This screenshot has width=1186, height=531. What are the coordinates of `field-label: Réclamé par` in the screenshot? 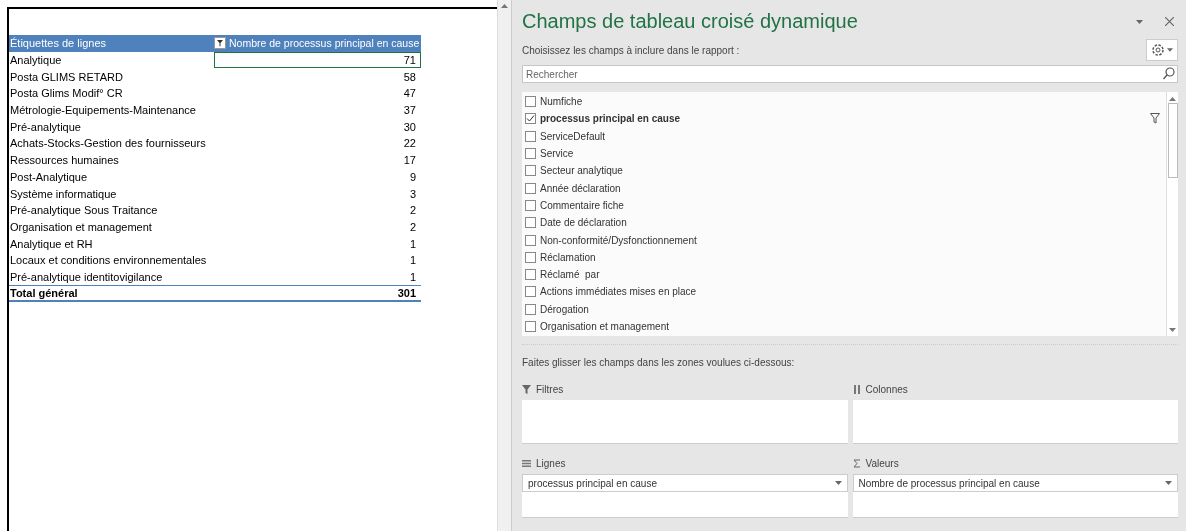 It's located at (853, 275).